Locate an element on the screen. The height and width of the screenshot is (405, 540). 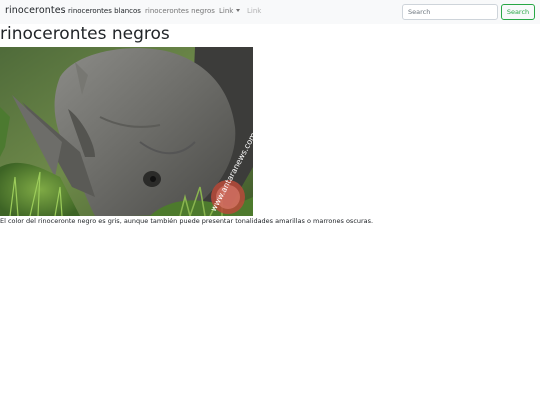
nav-link-rinocerontes-blancos: rinocerontes blancos is located at coordinates (104, 11).